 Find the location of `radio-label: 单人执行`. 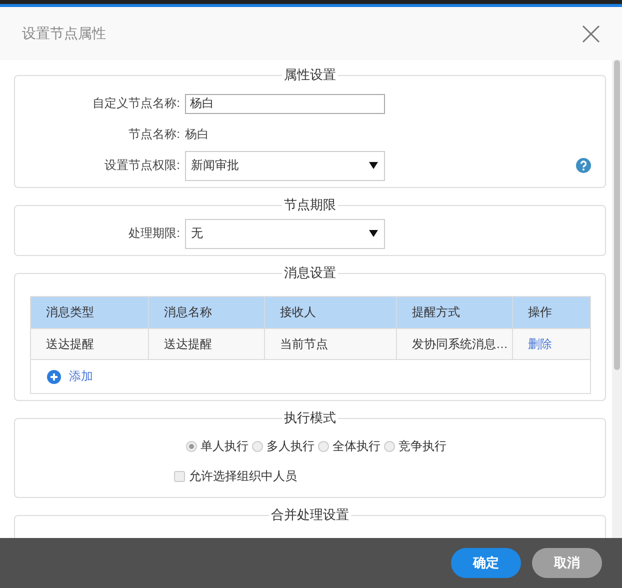

radio-label: 单人执行 is located at coordinates (224, 446).